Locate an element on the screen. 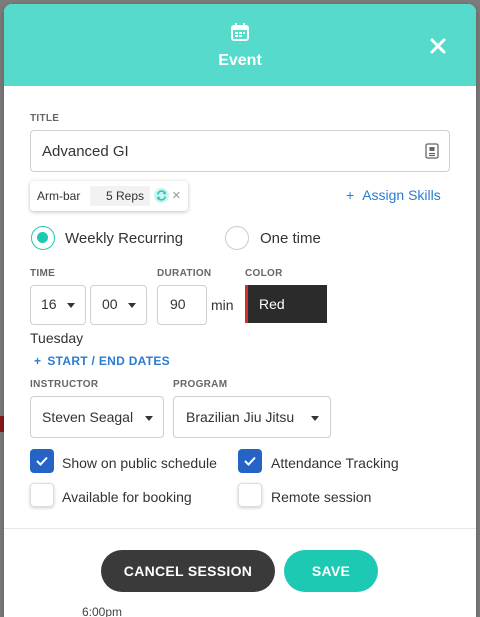 Image resolution: width=480 pixels, height=617 pixels. start-end-dates-link: + START / END DATES is located at coordinates (102, 361).